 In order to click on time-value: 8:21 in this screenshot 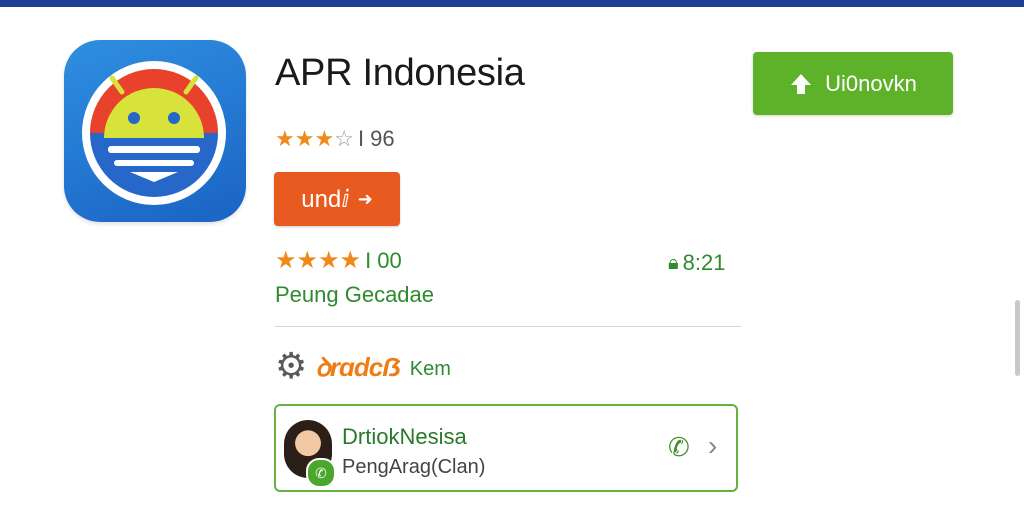, I will do `click(704, 262)`.